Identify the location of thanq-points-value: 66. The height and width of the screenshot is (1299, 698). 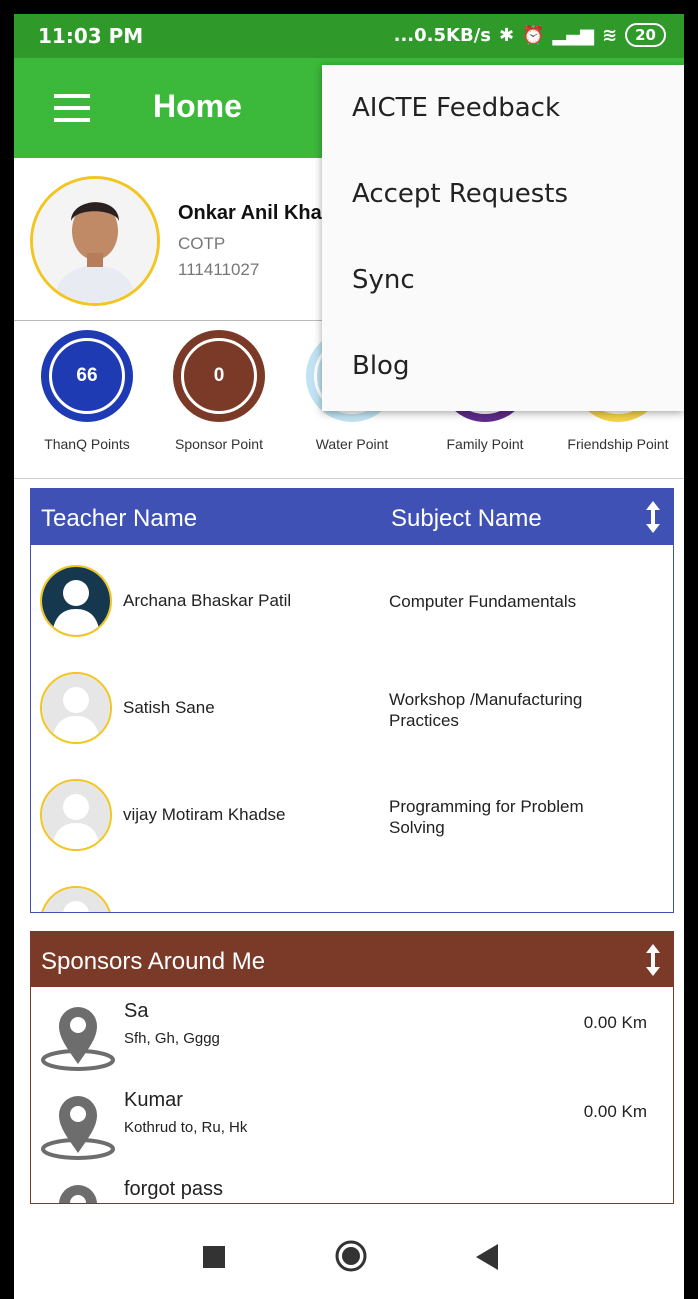
(87, 376).